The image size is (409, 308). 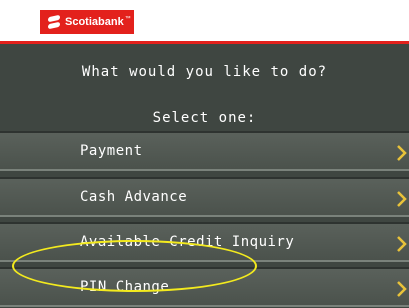 What do you see at coordinates (127, 19) in the screenshot?
I see `logo-trademark: ™` at bounding box center [127, 19].